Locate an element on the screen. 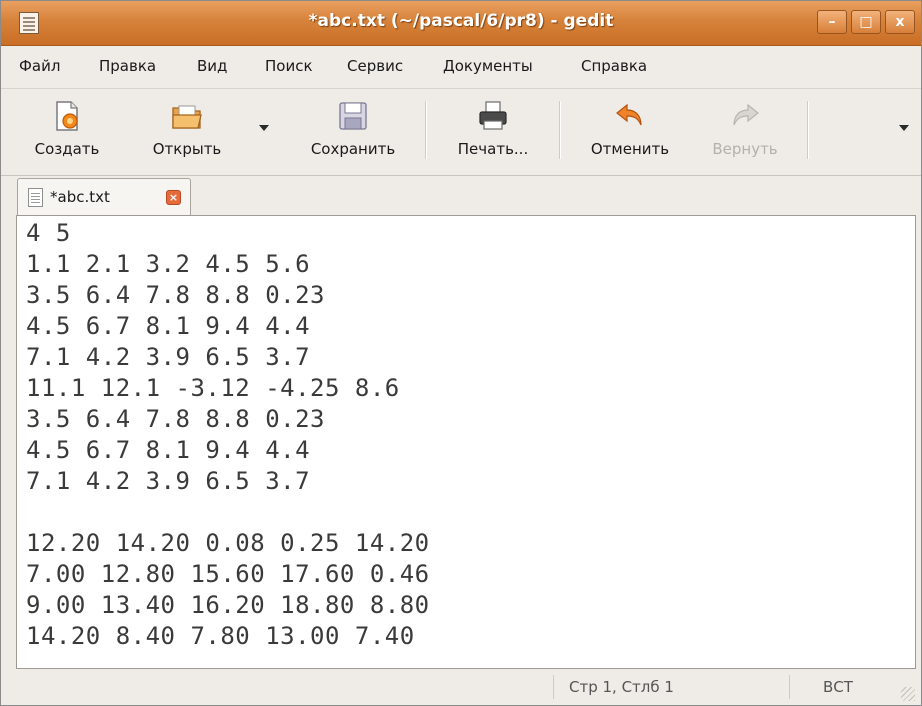 The image size is (922, 706). editor-line: 9.00 13.40 16.20 18.80 8.80 is located at coordinates (228, 605).